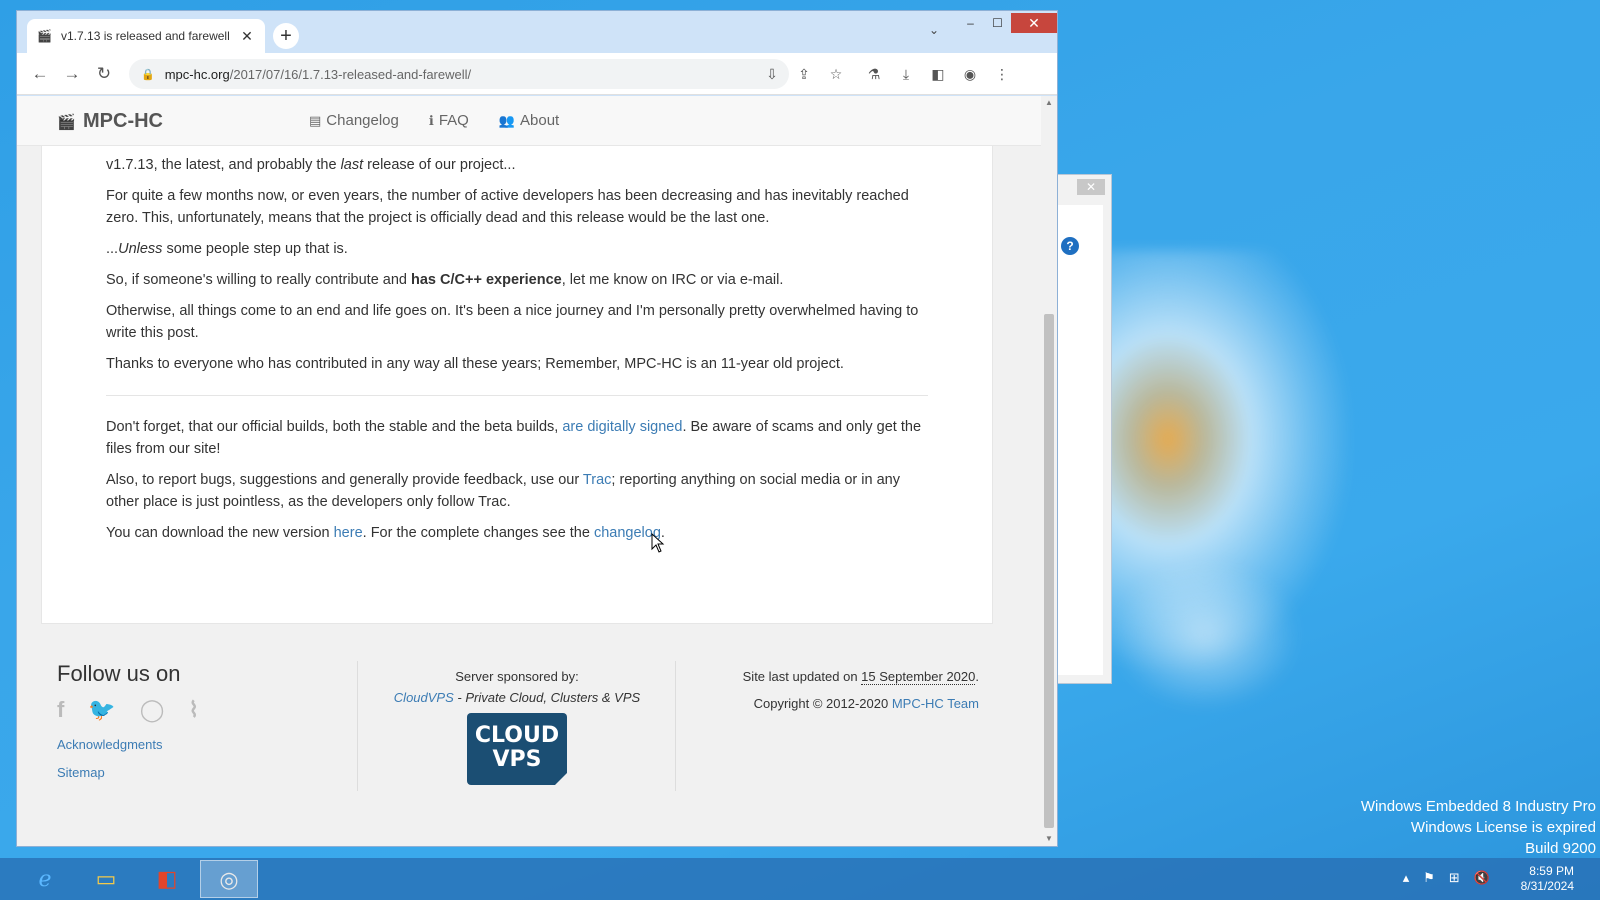  I want to click on forward-icon: →, so click(72, 74).